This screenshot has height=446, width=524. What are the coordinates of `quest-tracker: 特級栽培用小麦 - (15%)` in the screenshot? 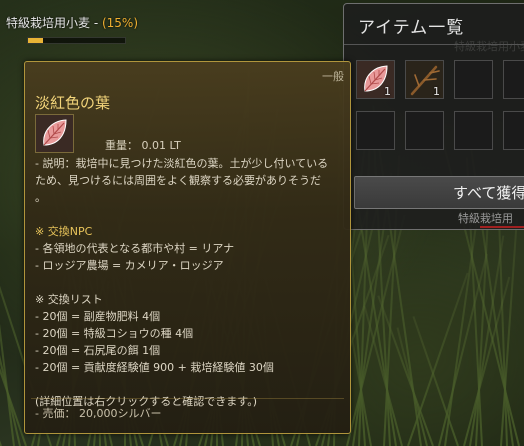 It's located at (72, 22).